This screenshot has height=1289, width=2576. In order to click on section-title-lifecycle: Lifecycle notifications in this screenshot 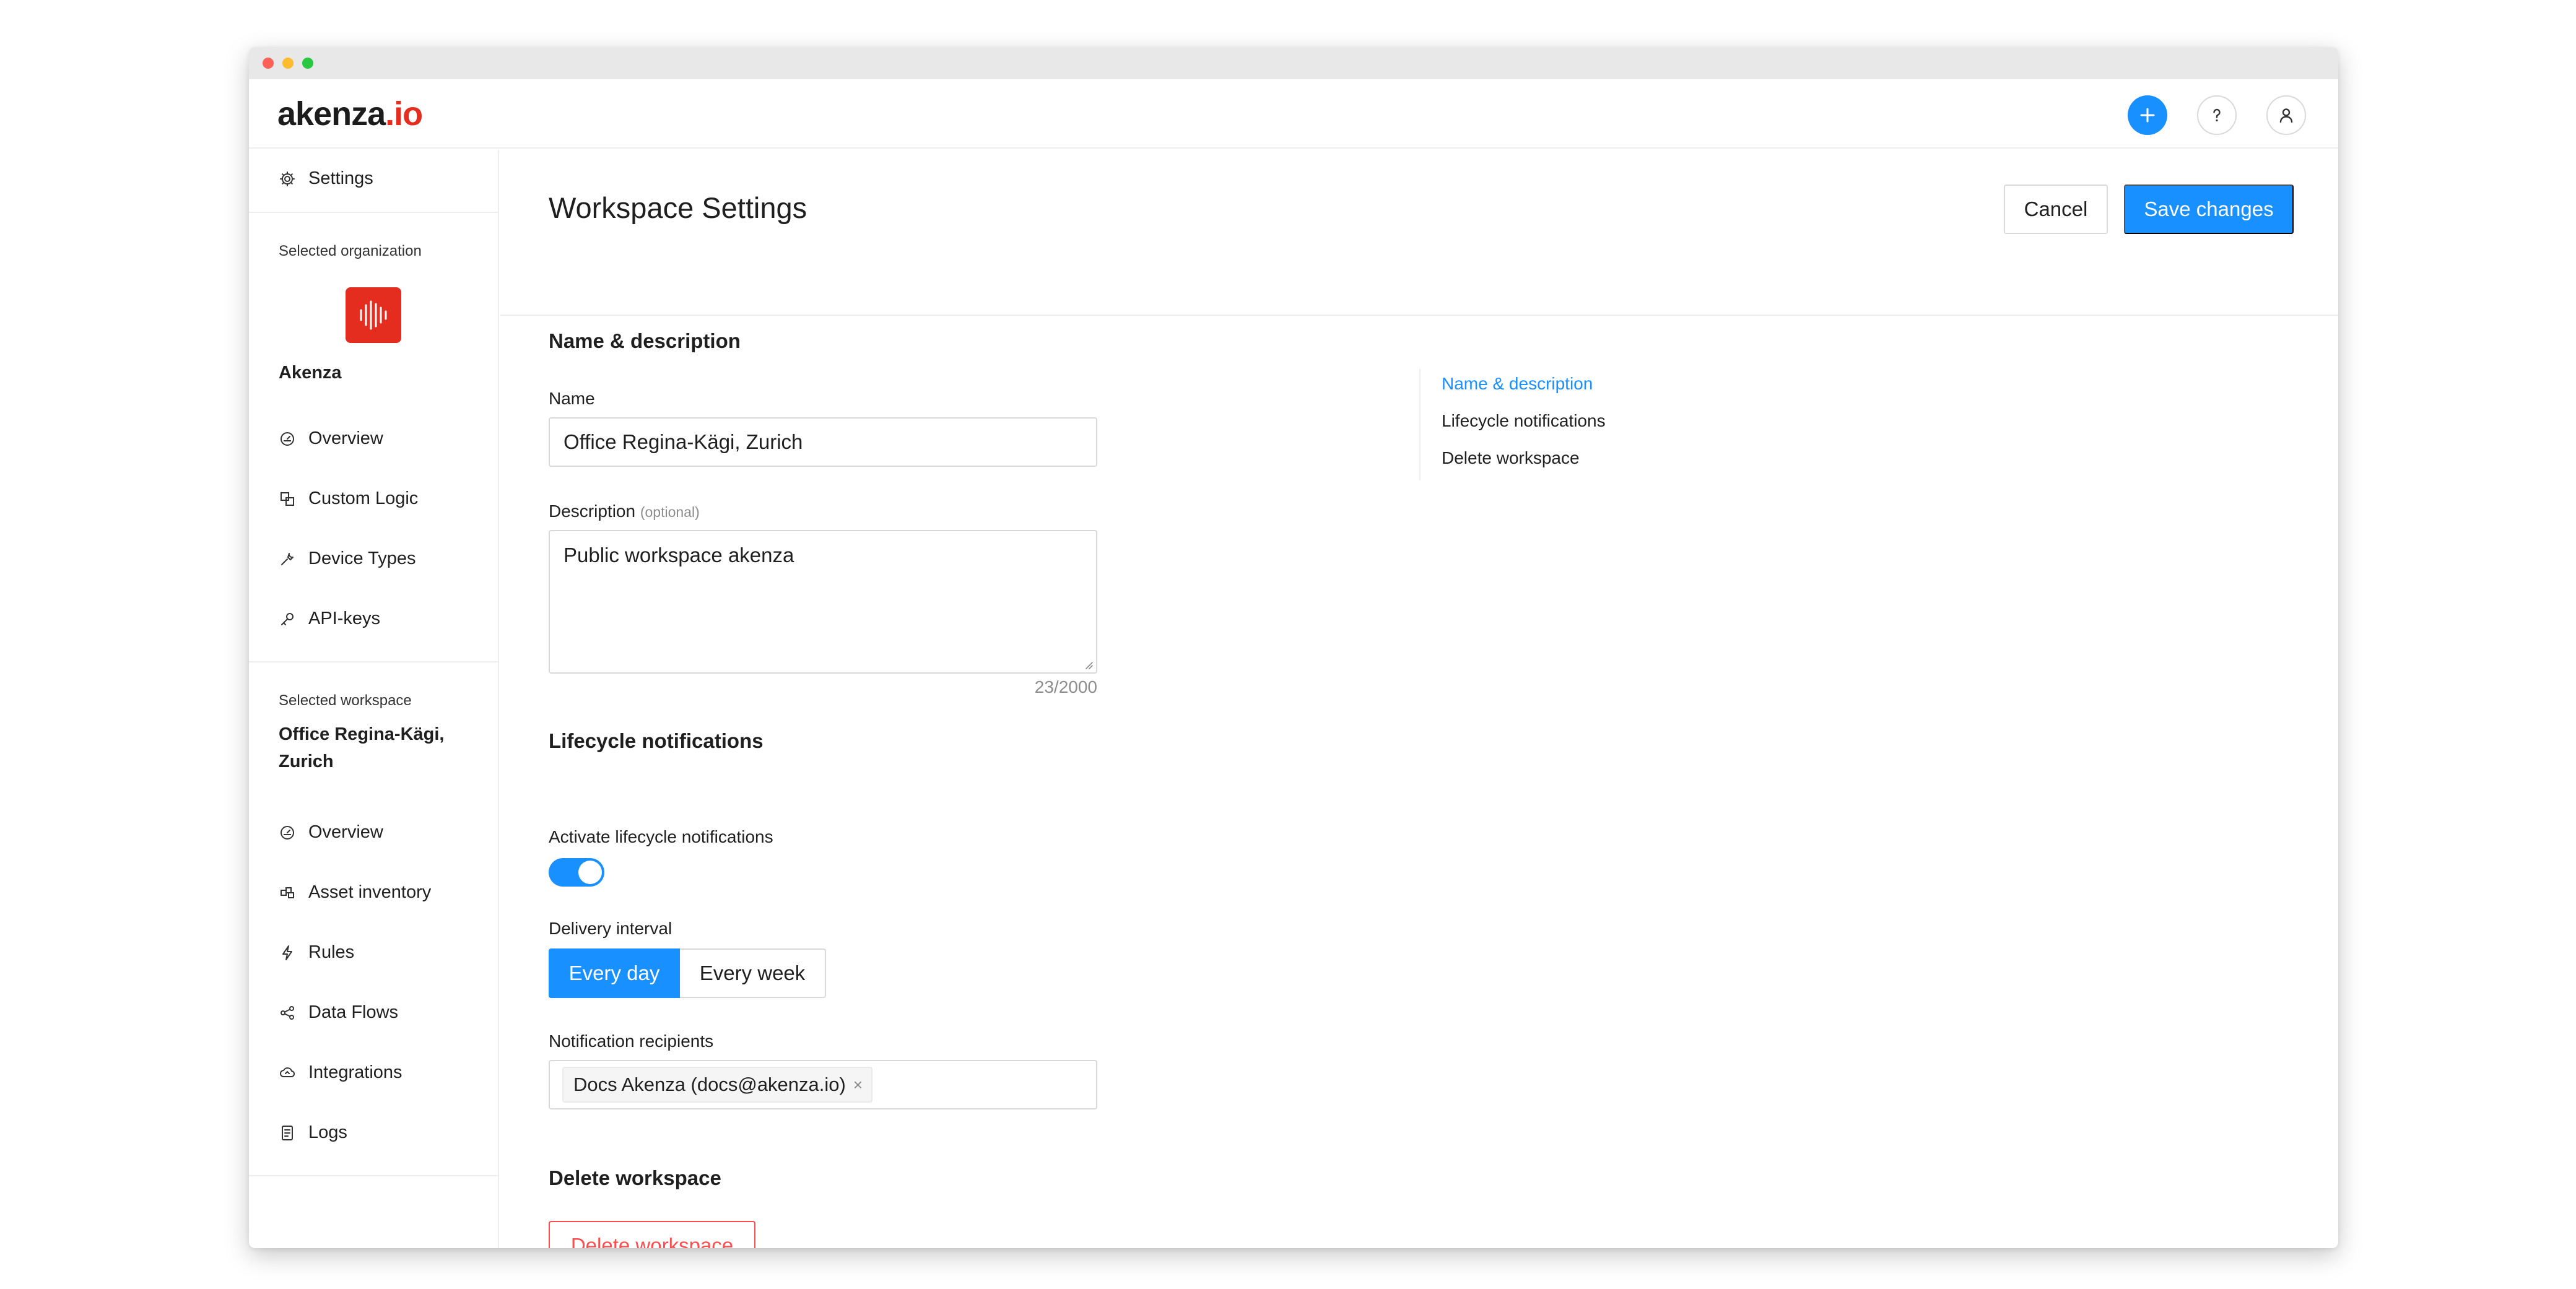, I will do `click(656, 740)`.